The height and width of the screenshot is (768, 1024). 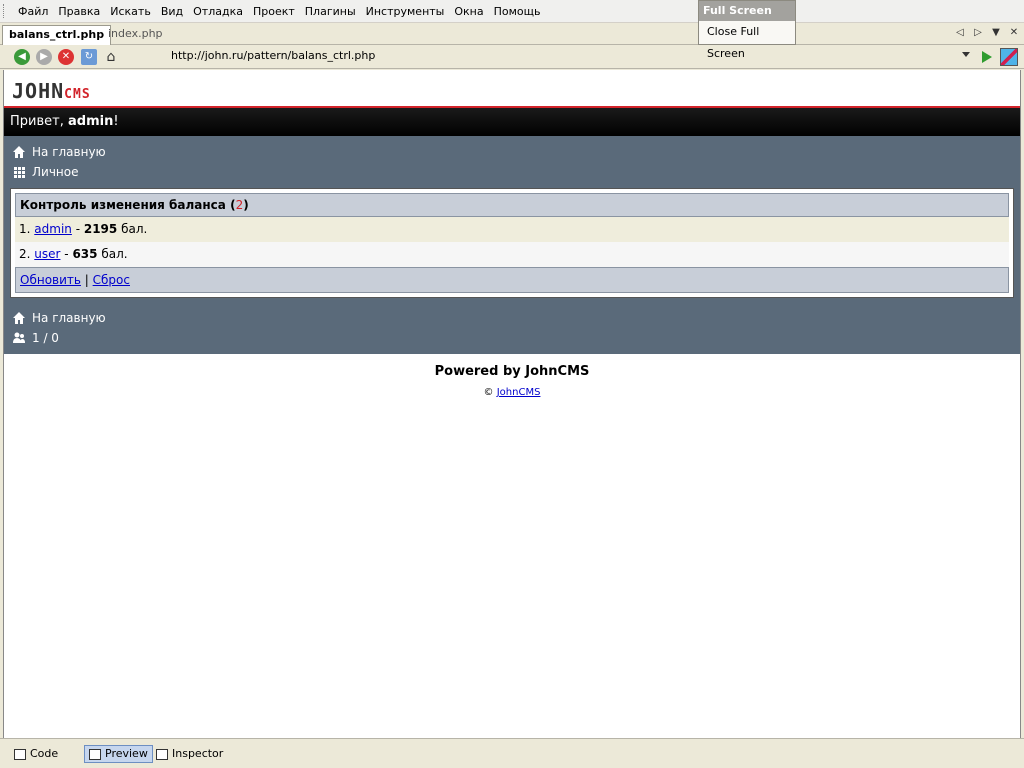 What do you see at coordinates (274, 11) in the screenshot?
I see `menu-project: Проект` at bounding box center [274, 11].